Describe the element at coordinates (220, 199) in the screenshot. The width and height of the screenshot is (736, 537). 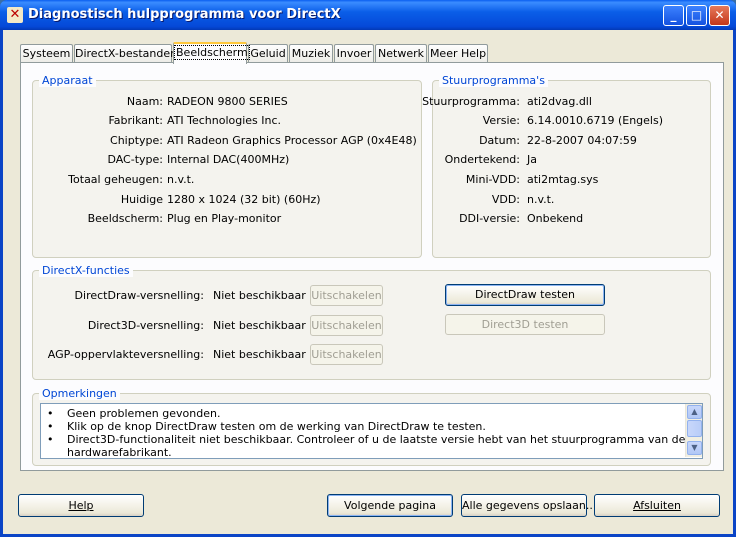
I see `device-row-current-mode: Huidige 1280 x 1024 (32 bit) (60Hz)` at that location.